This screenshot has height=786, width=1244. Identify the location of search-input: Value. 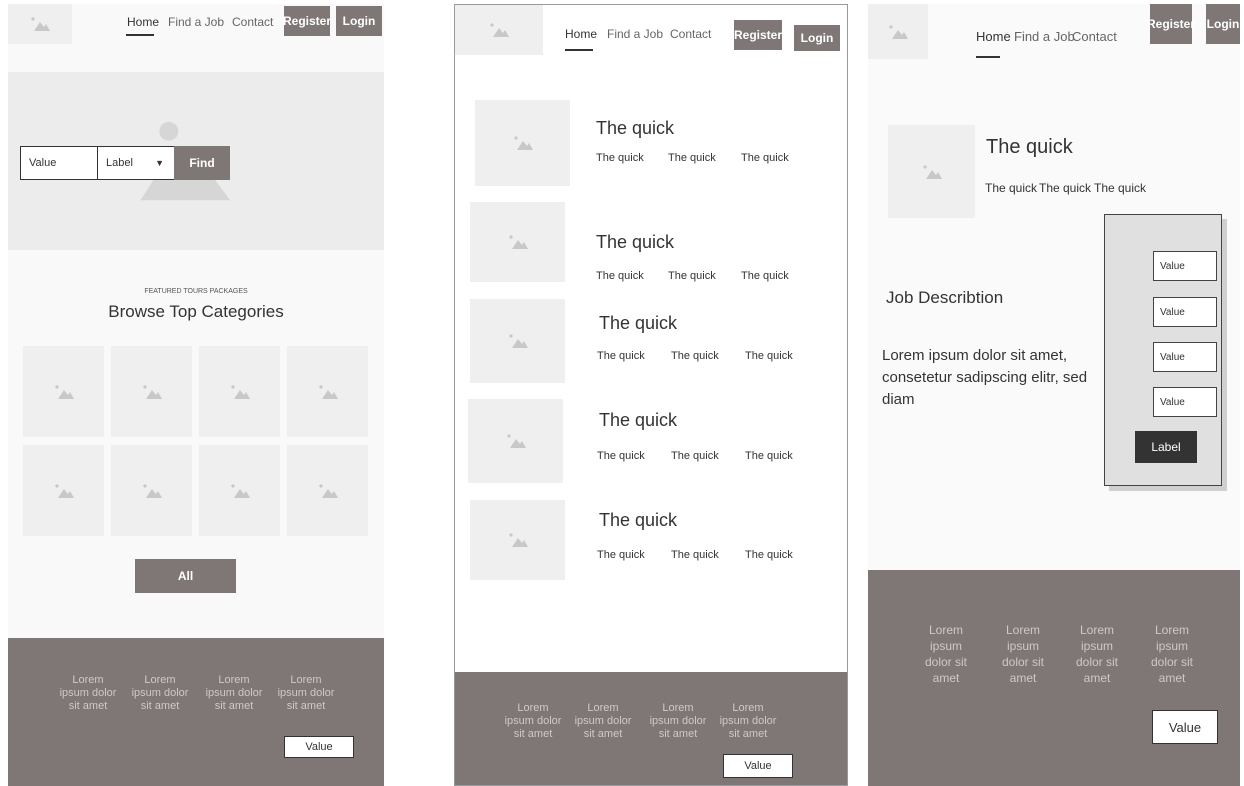
(59, 163).